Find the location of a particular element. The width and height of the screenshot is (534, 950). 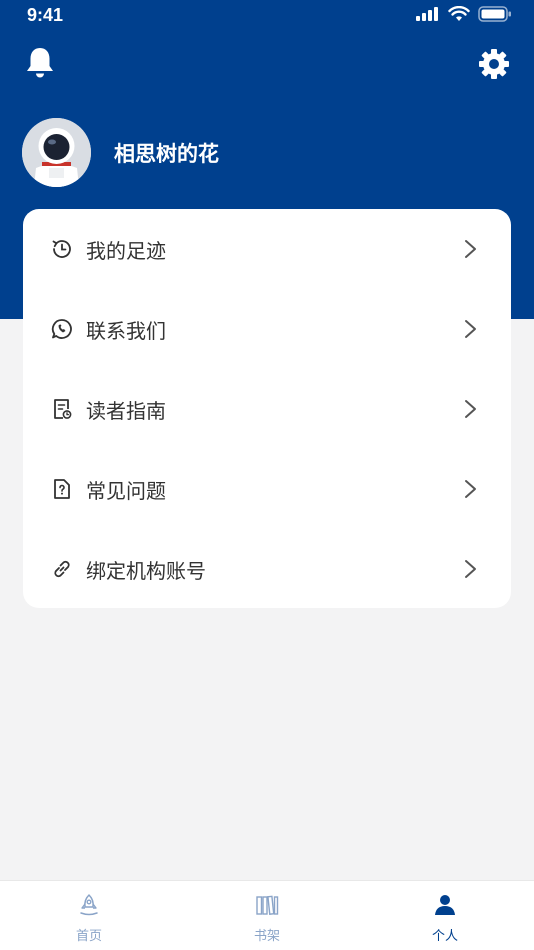

document-guide-icon is located at coordinates (63, 409).